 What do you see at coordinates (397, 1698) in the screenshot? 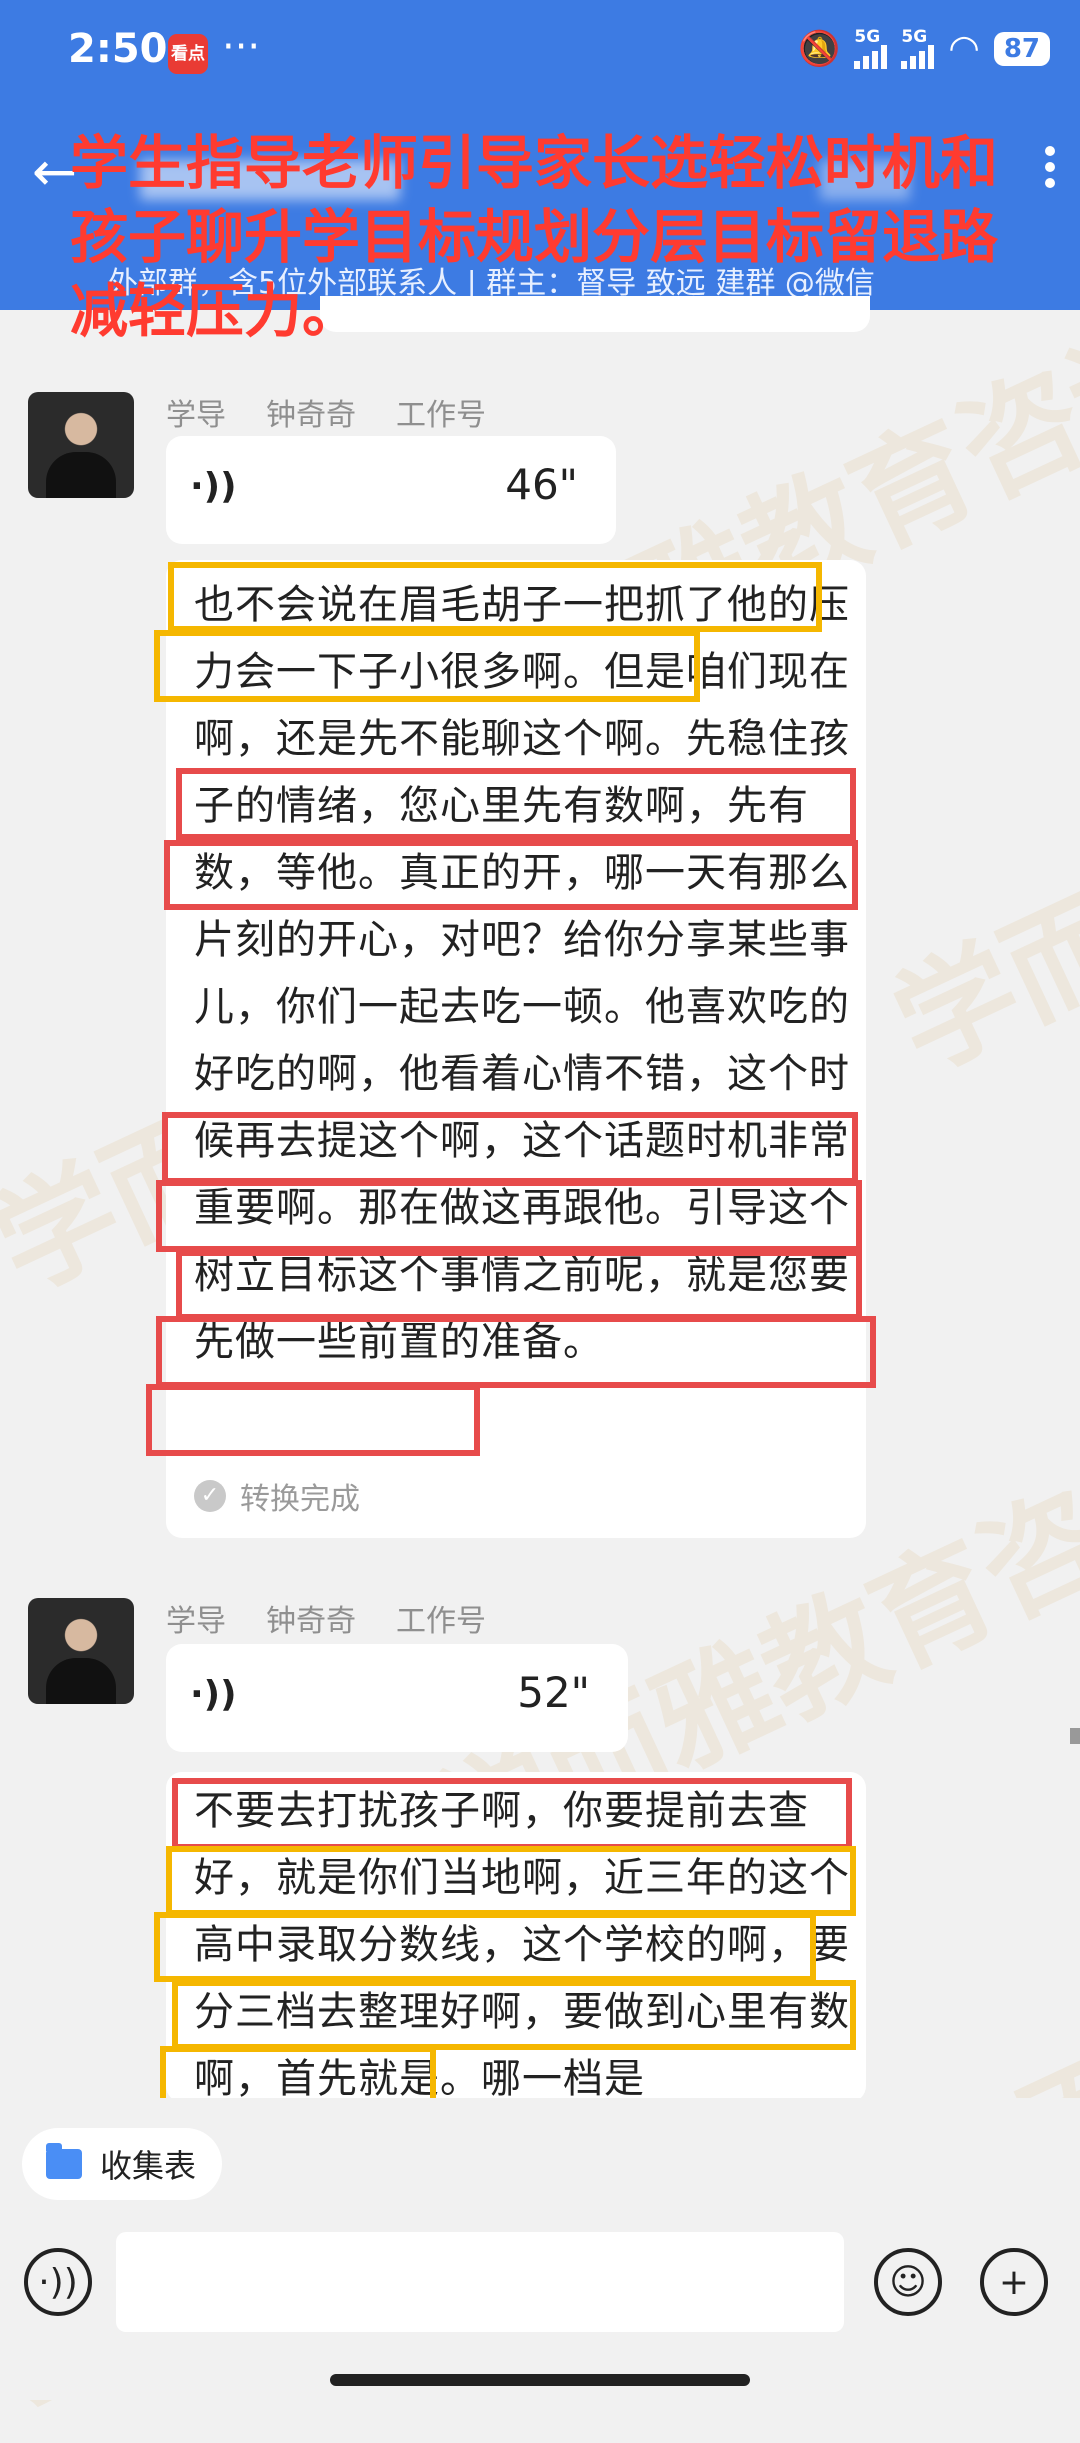
I see `voice-message: ·)) 52"` at bounding box center [397, 1698].